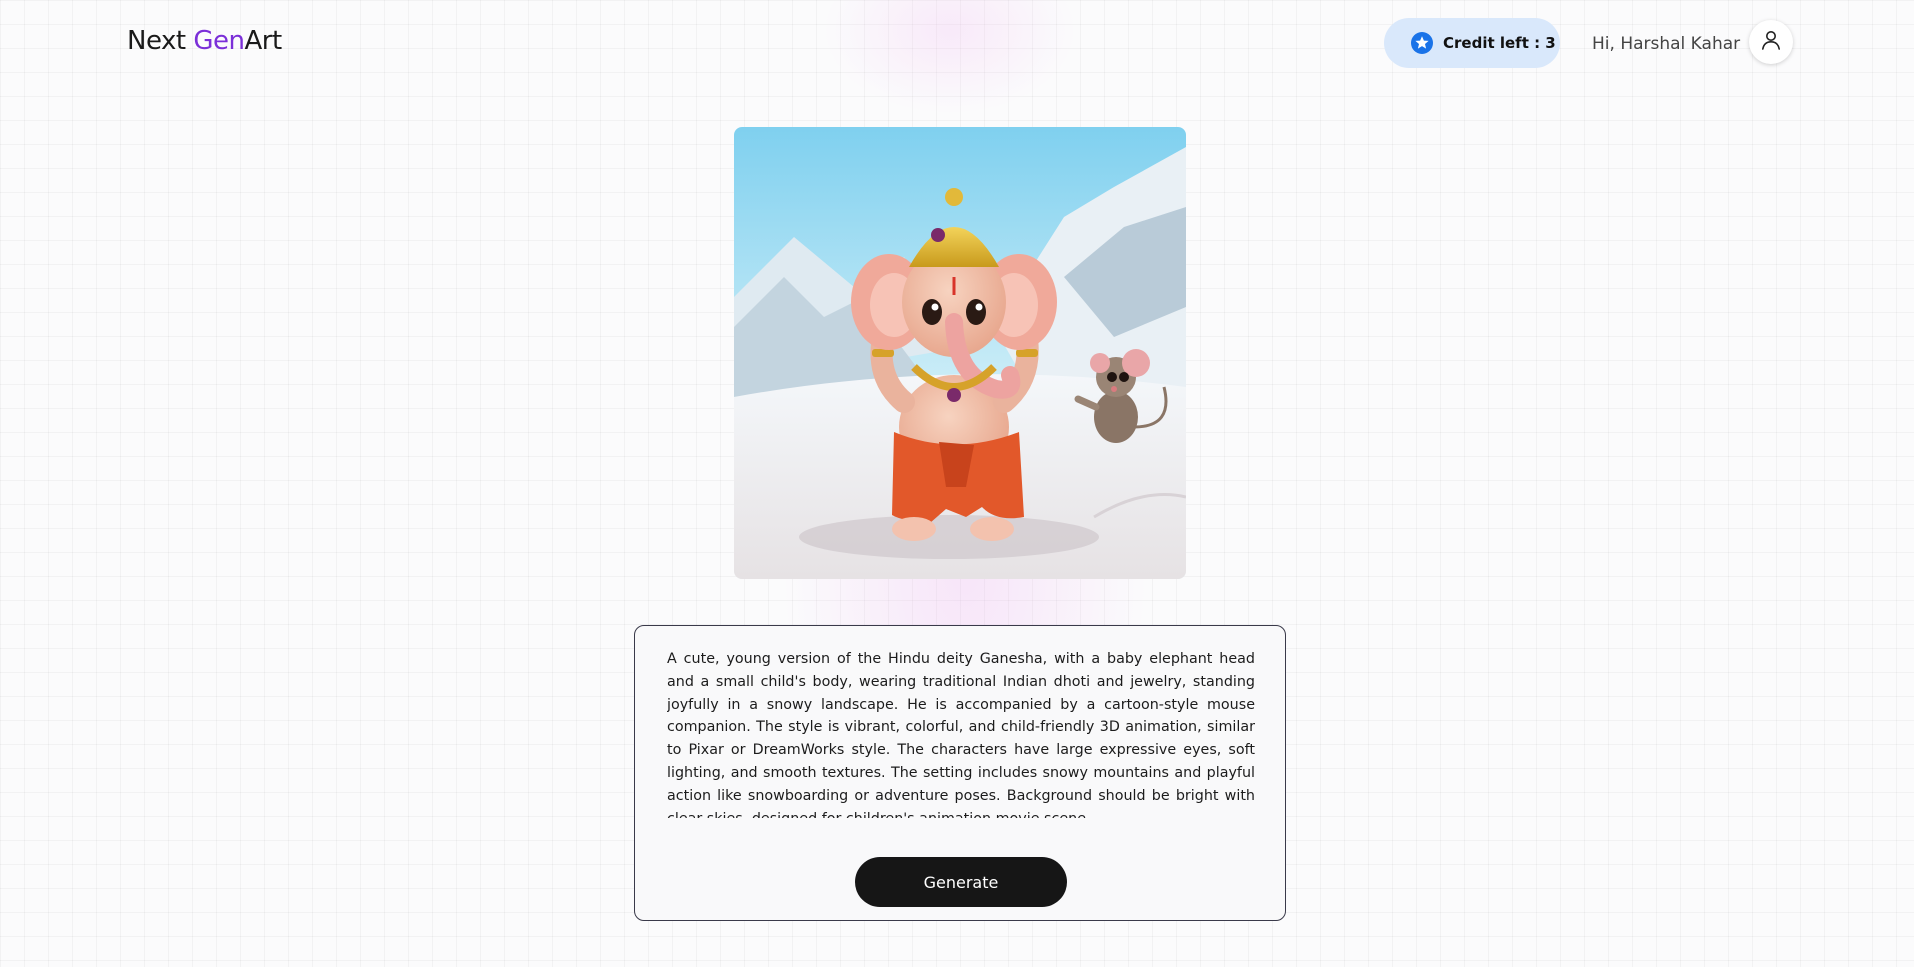 The image size is (1914, 967). What do you see at coordinates (160, 41) in the screenshot?
I see `logo-text-next: Next` at bounding box center [160, 41].